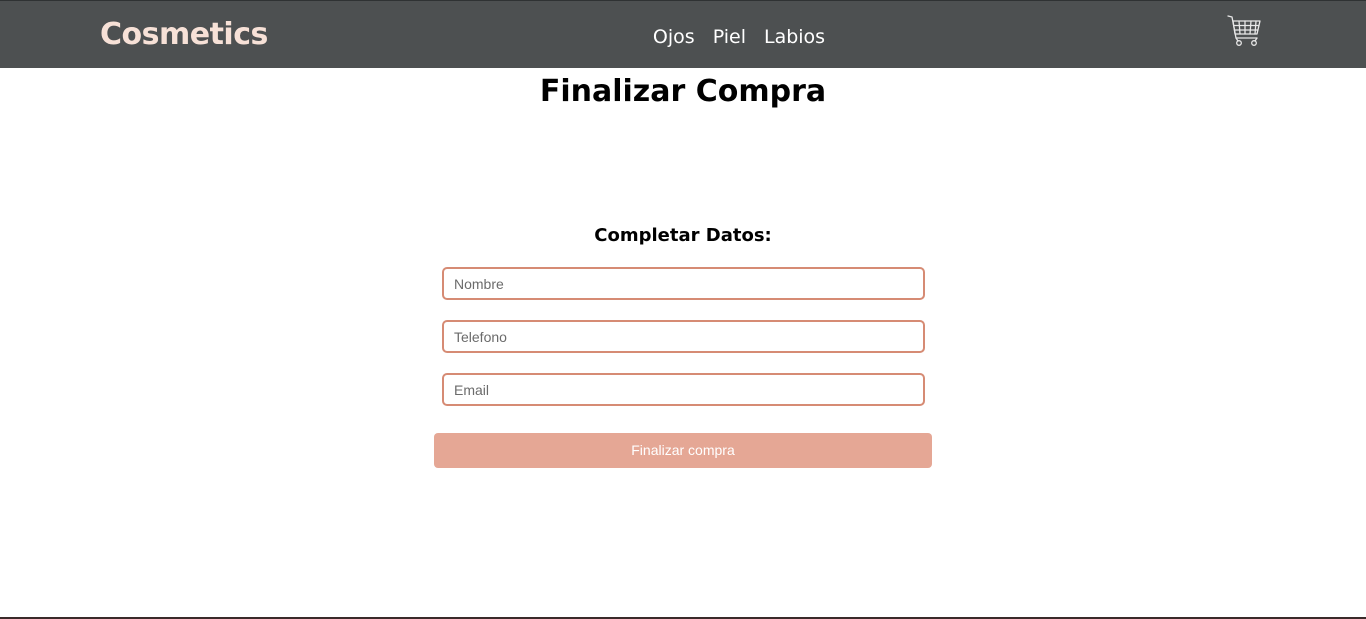 This screenshot has width=1366, height=619. What do you see at coordinates (683, 336) in the screenshot?
I see `phone-field` at bounding box center [683, 336].